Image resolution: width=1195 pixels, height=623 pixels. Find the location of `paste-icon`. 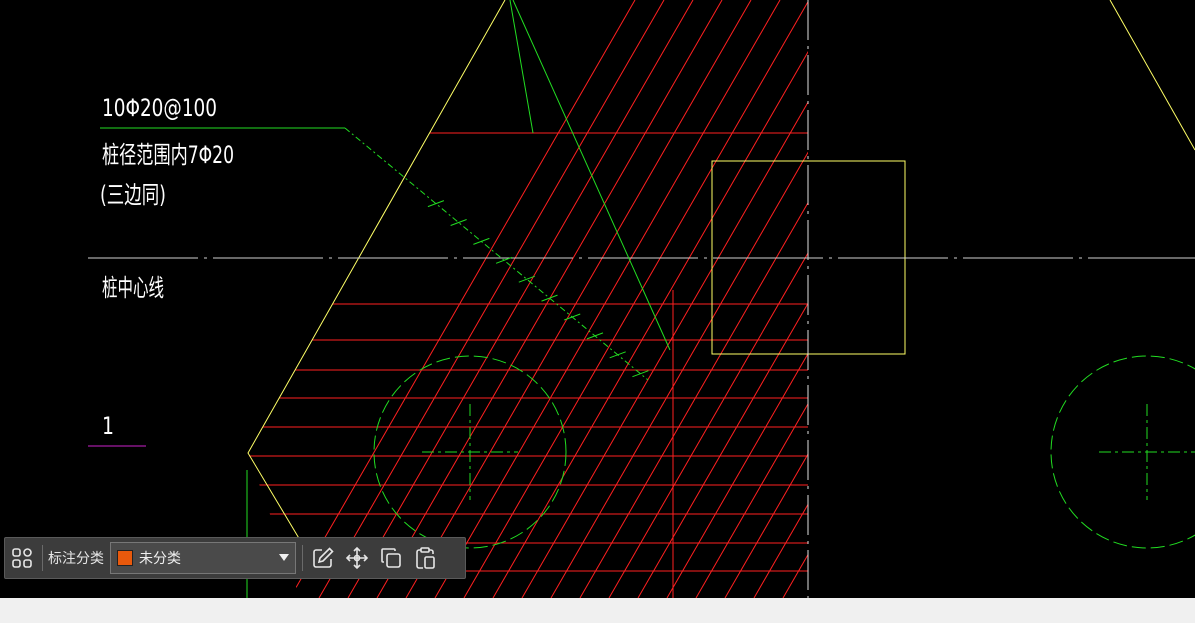

paste-icon is located at coordinates (425, 558).